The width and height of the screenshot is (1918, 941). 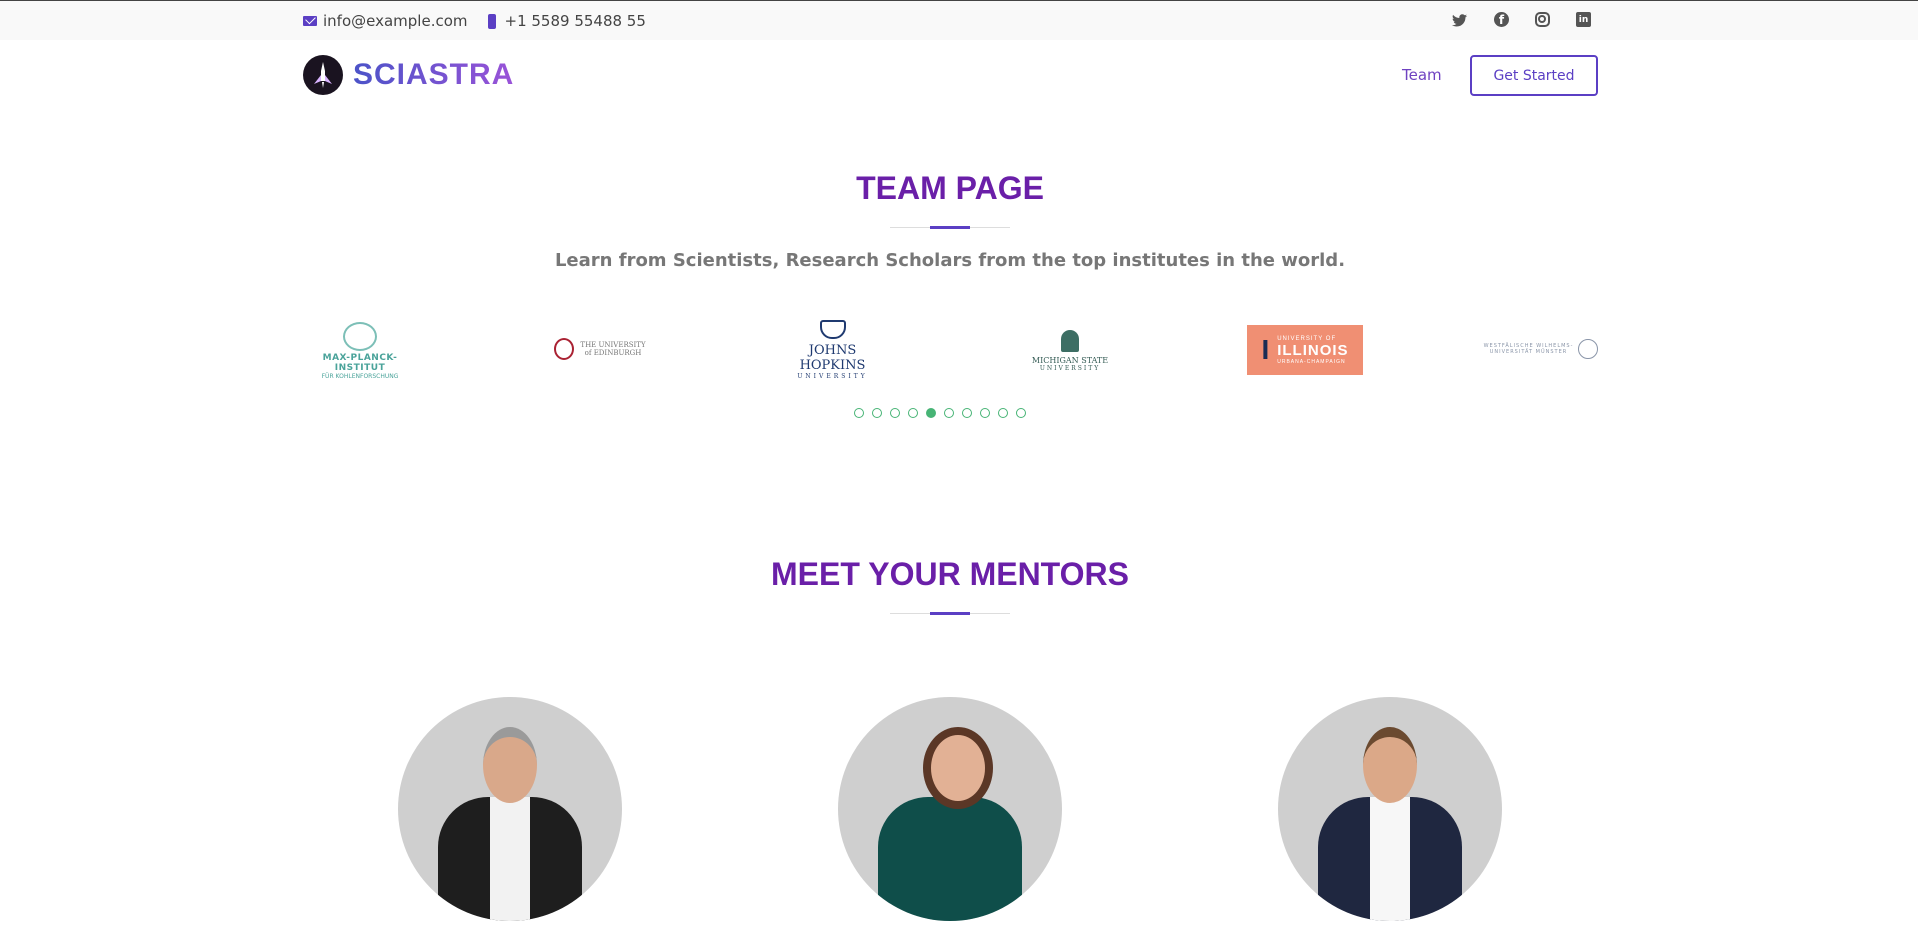 I want to click on rocket-icon, so click(x=323, y=75).